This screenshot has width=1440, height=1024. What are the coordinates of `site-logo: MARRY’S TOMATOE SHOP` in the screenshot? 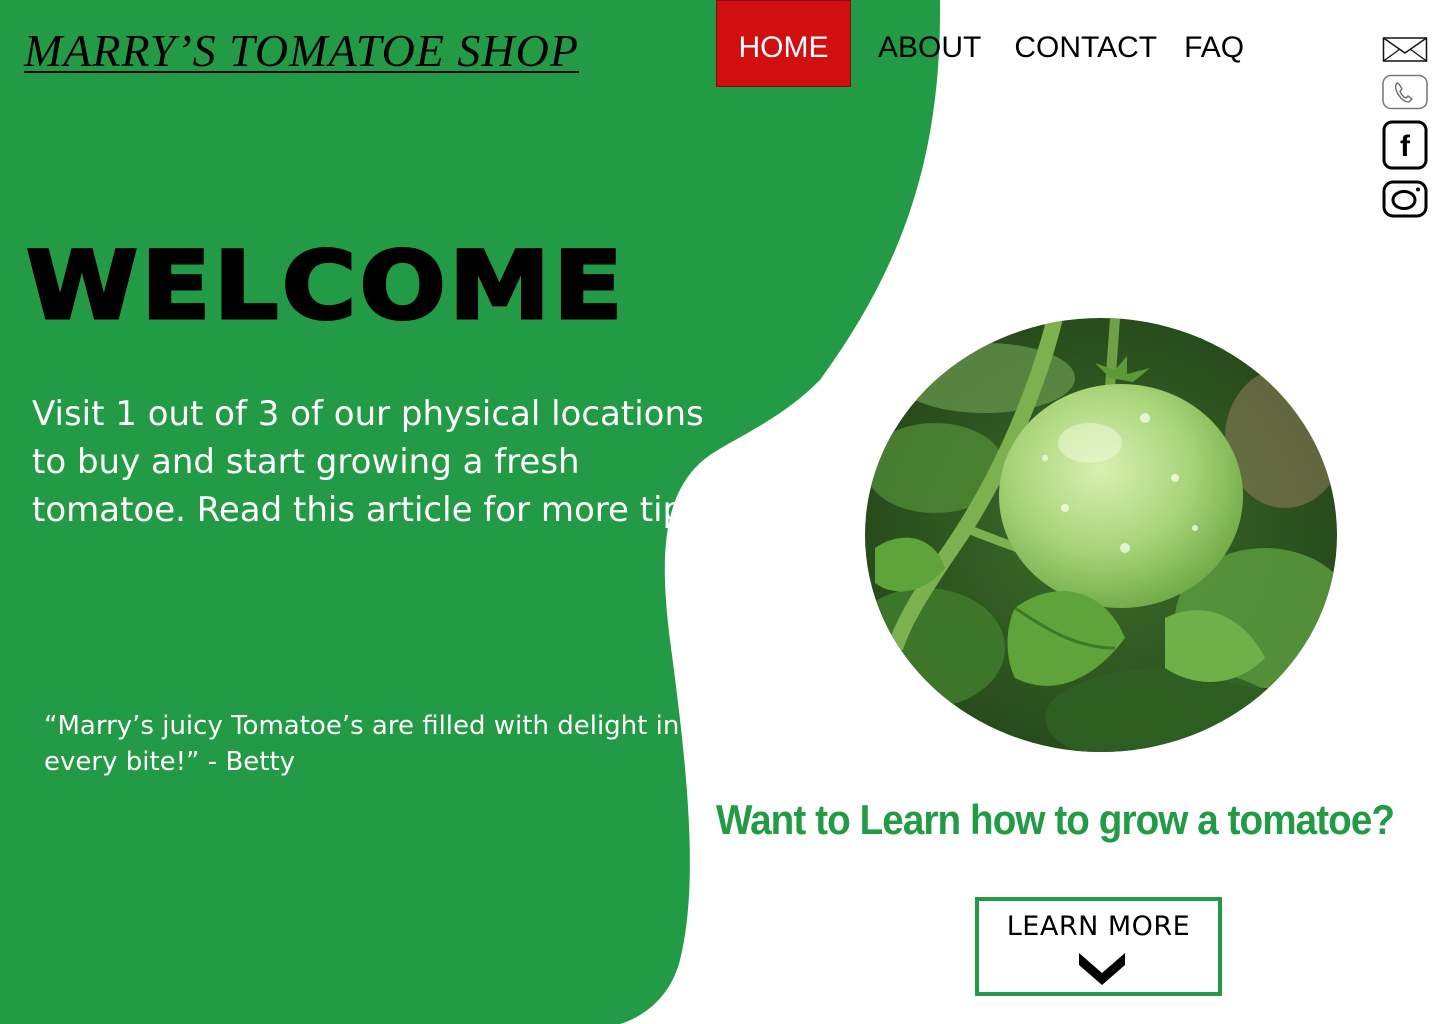 It's located at (301, 51).